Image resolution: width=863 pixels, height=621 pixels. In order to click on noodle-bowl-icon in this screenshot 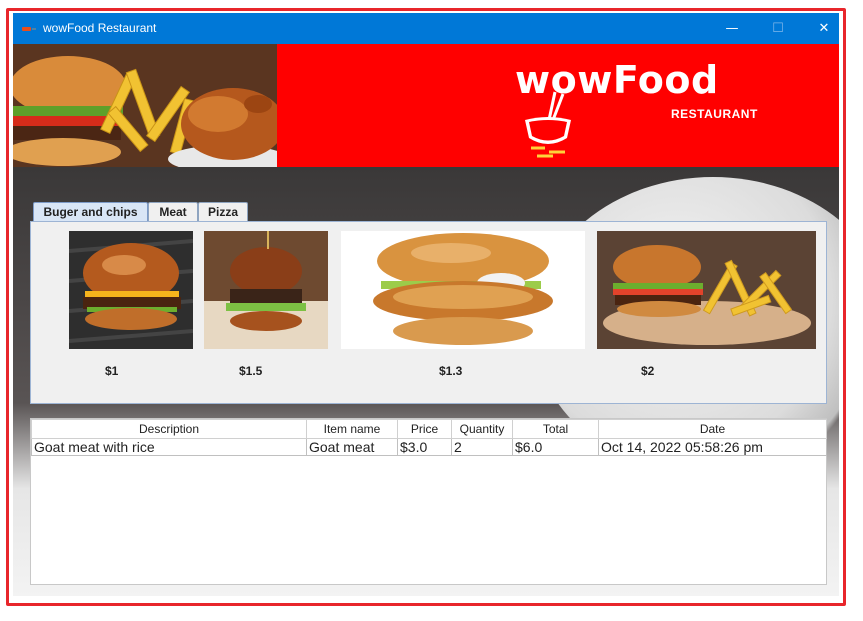, I will do `click(548, 124)`.